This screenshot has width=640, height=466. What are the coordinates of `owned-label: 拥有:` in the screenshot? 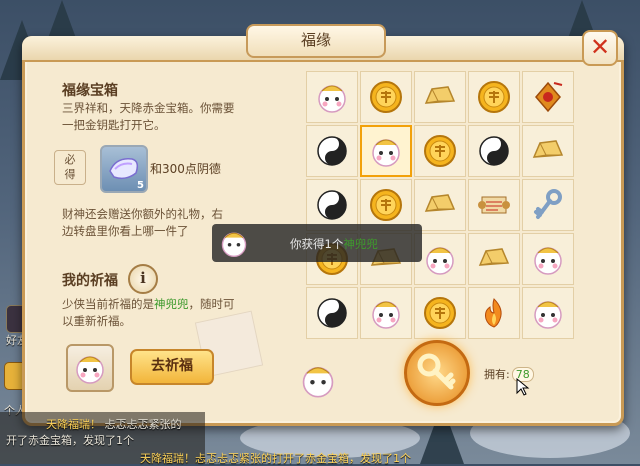 It's located at (497, 374).